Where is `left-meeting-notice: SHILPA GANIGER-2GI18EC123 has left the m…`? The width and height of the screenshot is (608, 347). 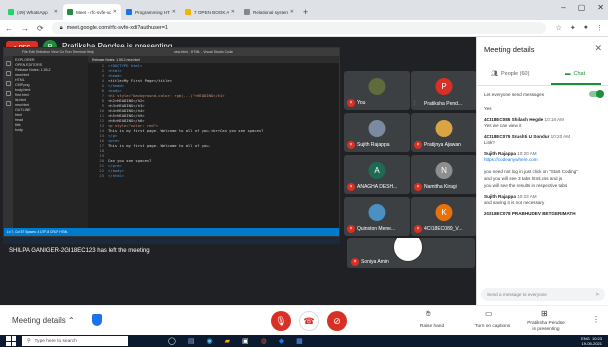
left-meeting-notice: SHILPA GANIGER-2GI18EC123 has left the m… is located at coordinates (171, 251).